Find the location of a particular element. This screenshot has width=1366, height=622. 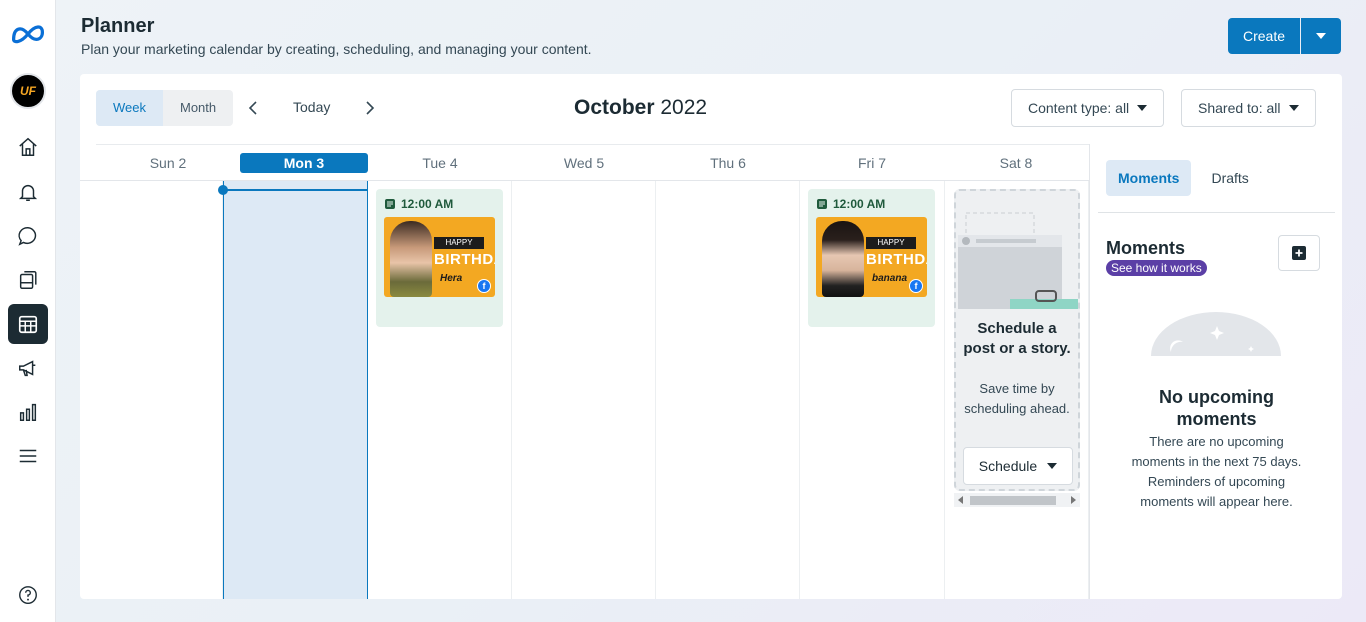

month-title: October 2022 is located at coordinates (640, 108).